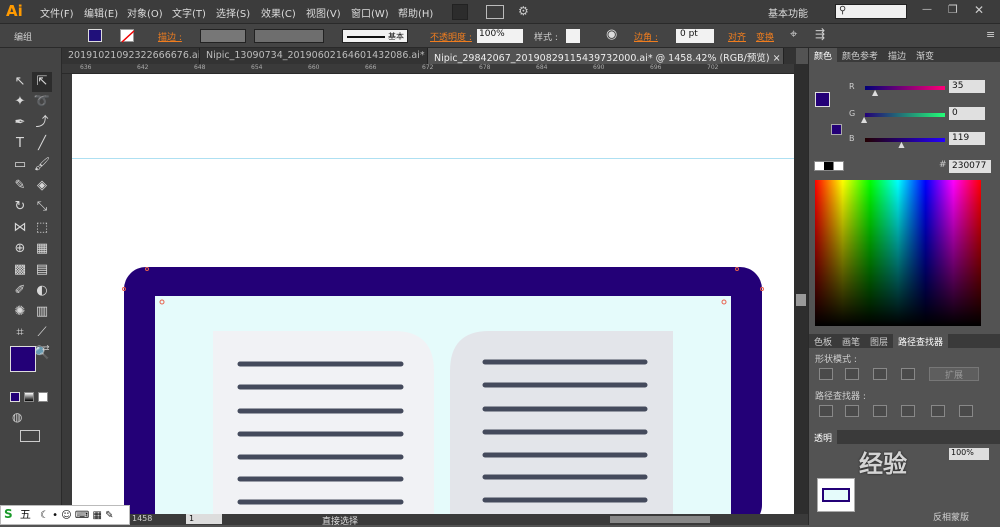 The height and width of the screenshot is (527, 1000). Describe the element at coordinates (20, 207) in the screenshot. I see `rotate-tool-icon: ↻` at that location.